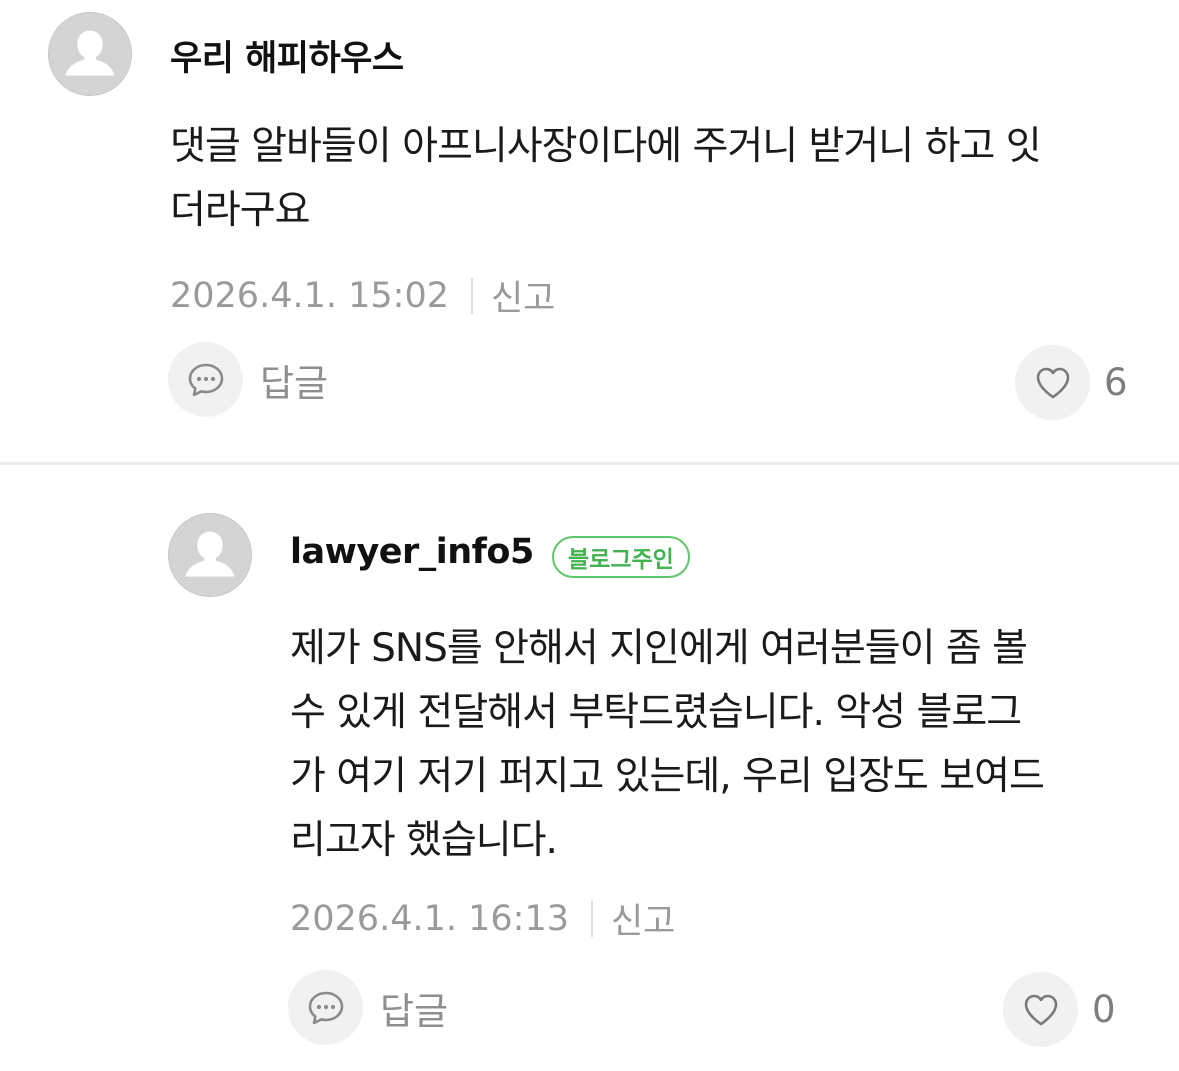 The width and height of the screenshot is (1179, 1071). I want to click on like-count: 0, so click(1104, 1009).